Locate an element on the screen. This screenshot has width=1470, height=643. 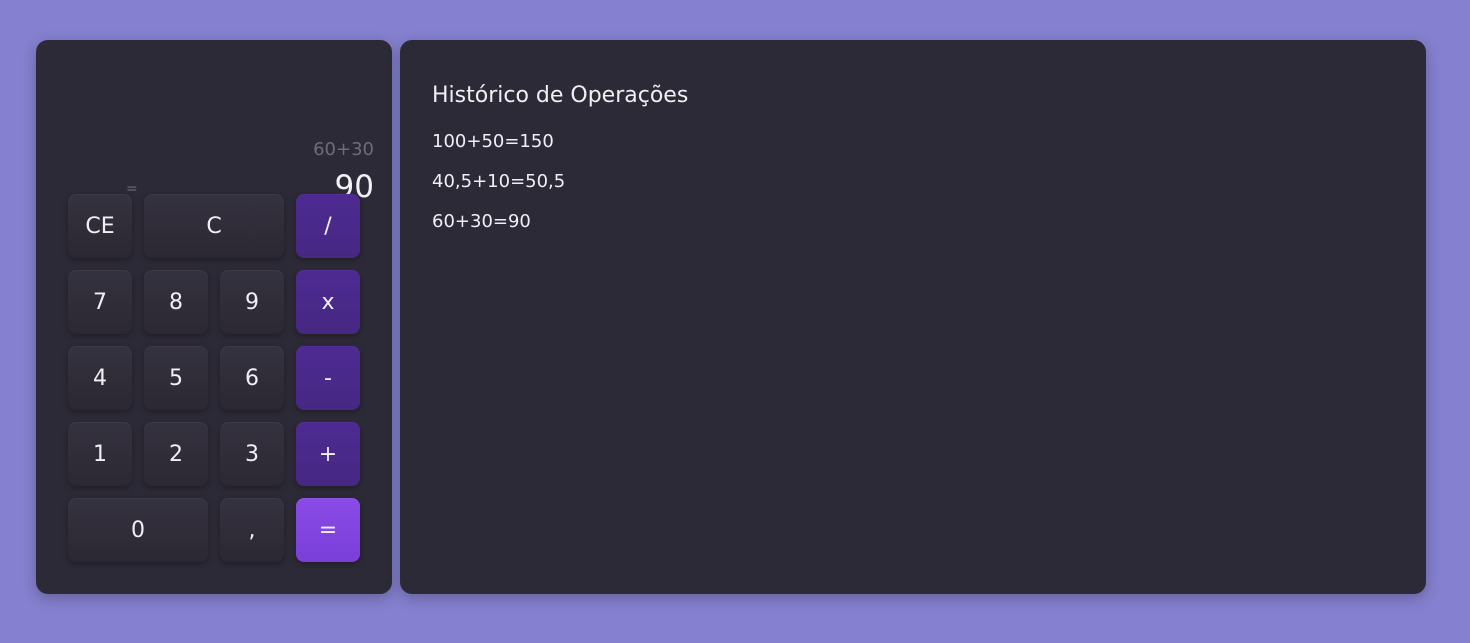
clear-entry-button: CE is located at coordinates (100, 226).